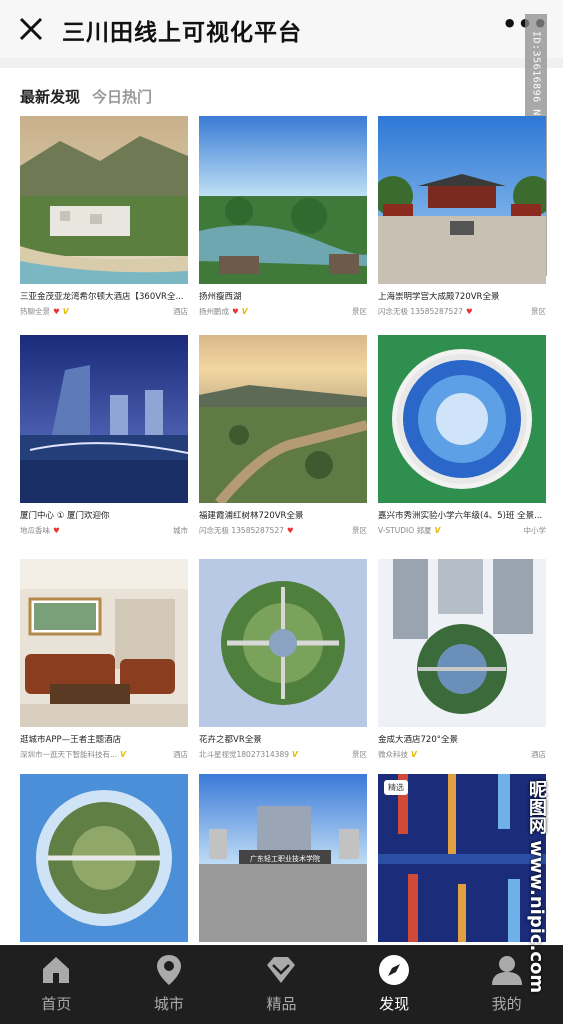 This screenshot has width=563, height=1024. Describe the element at coordinates (439, 297) in the screenshot. I see `card-title: 上海崇明学宫大成殿720VR全景` at that location.